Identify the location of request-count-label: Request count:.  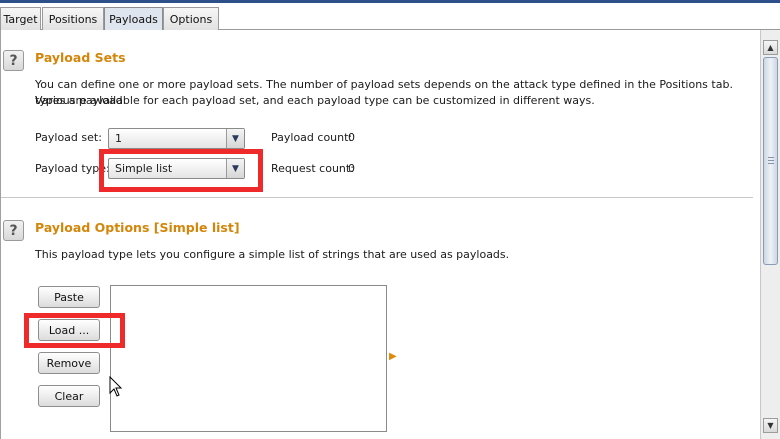
(312, 168).